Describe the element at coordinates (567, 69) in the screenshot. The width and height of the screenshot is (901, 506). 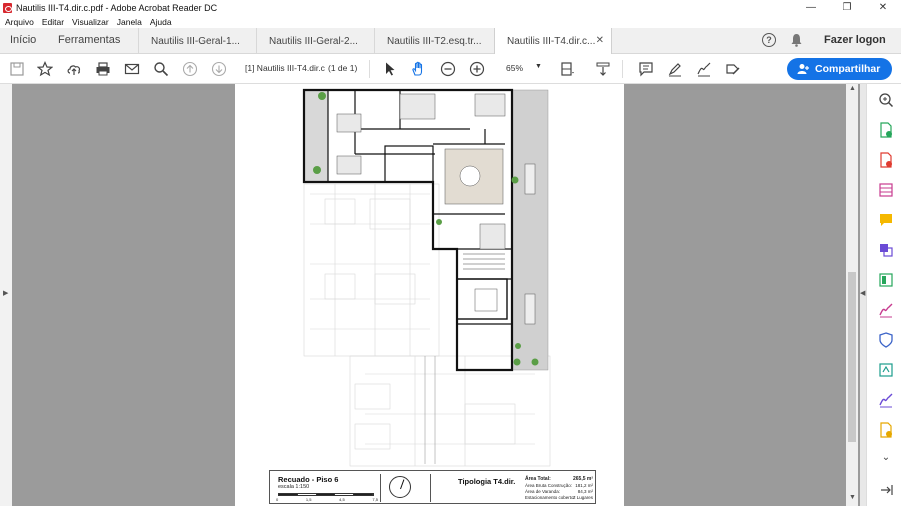
I see `fit-page-icon` at that location.